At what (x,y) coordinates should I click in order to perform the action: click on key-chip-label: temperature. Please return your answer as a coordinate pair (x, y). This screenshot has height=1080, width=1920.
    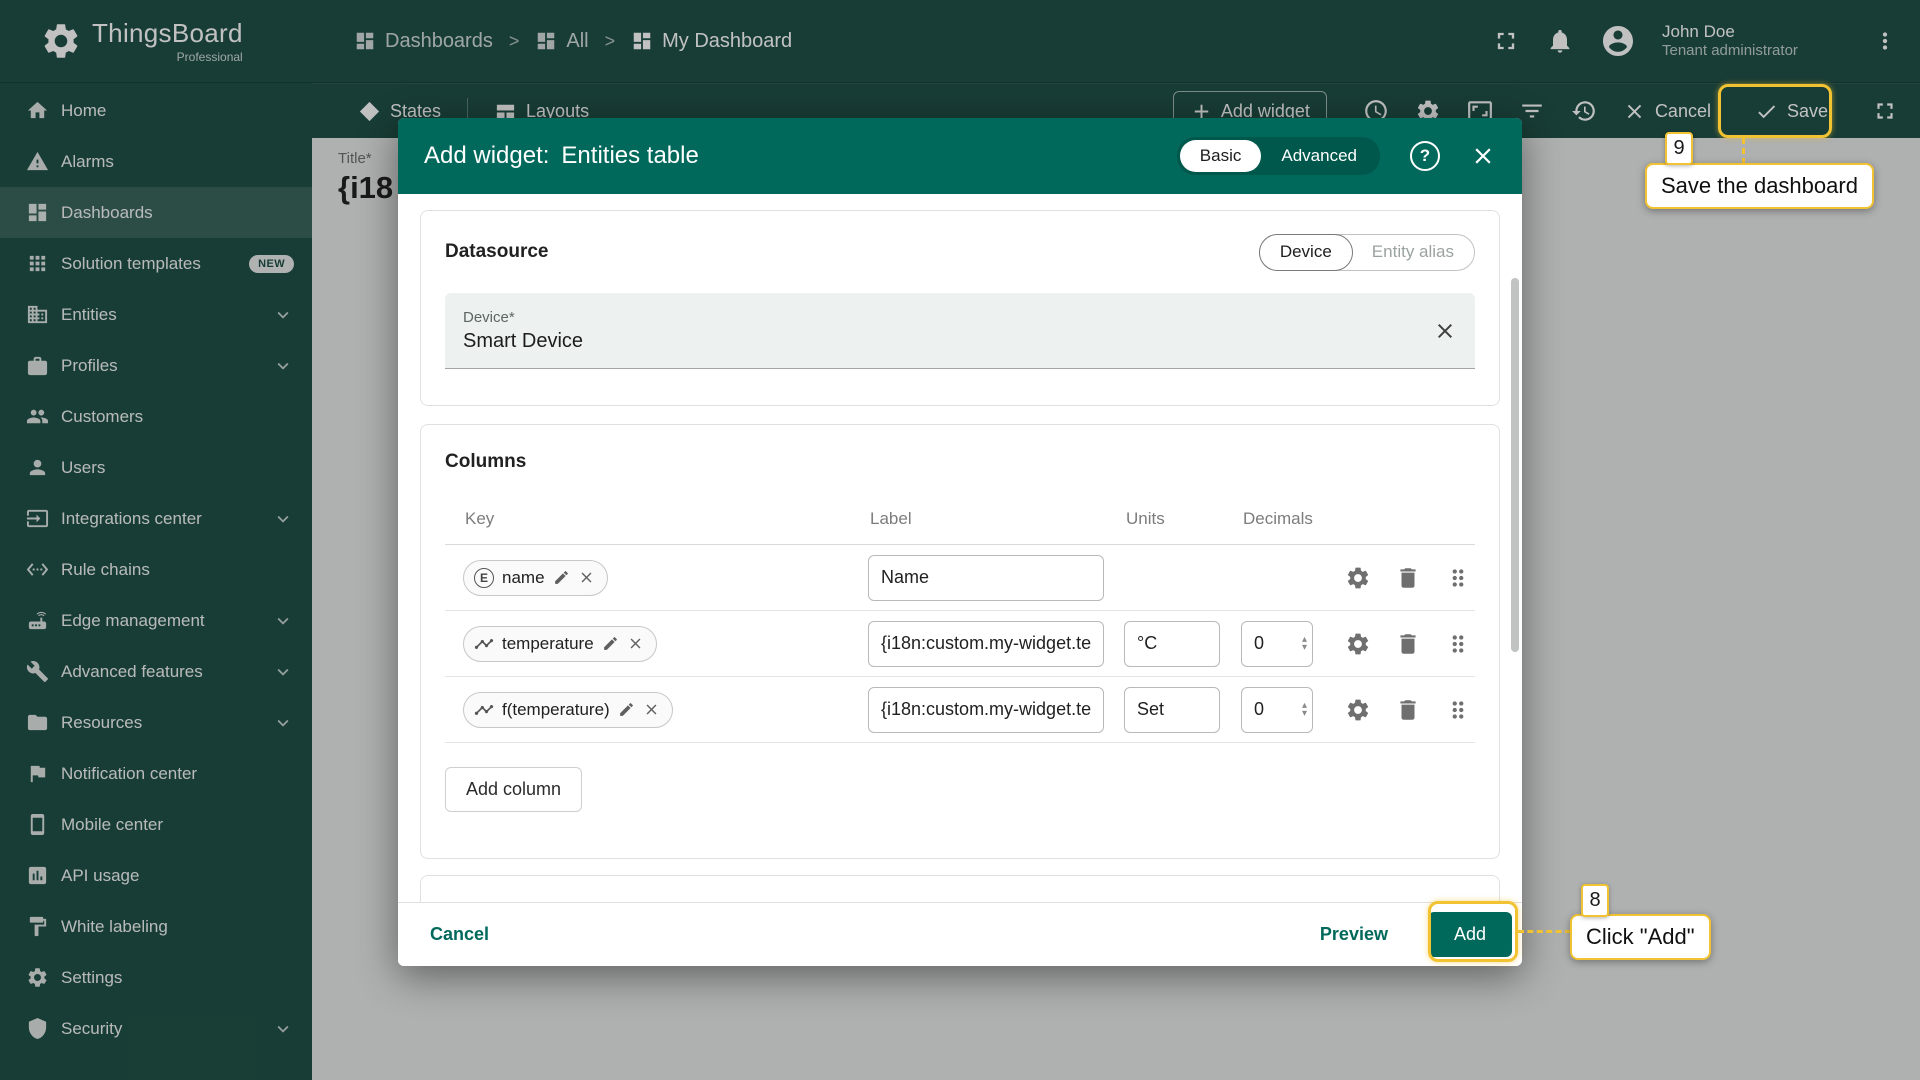
    Looking at the image, I should click on (548, 643).